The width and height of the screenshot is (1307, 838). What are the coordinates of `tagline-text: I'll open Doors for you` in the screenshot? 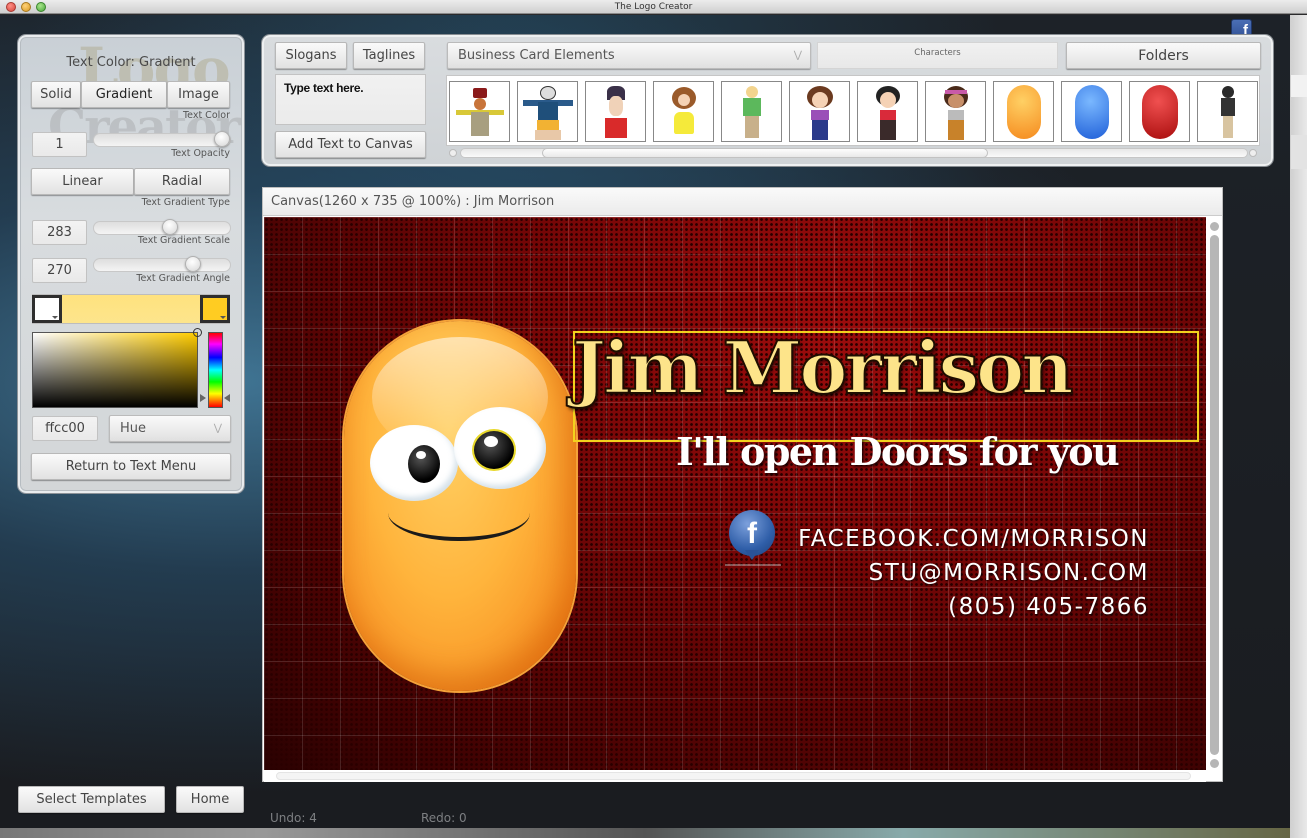 It's located at (898, 451).